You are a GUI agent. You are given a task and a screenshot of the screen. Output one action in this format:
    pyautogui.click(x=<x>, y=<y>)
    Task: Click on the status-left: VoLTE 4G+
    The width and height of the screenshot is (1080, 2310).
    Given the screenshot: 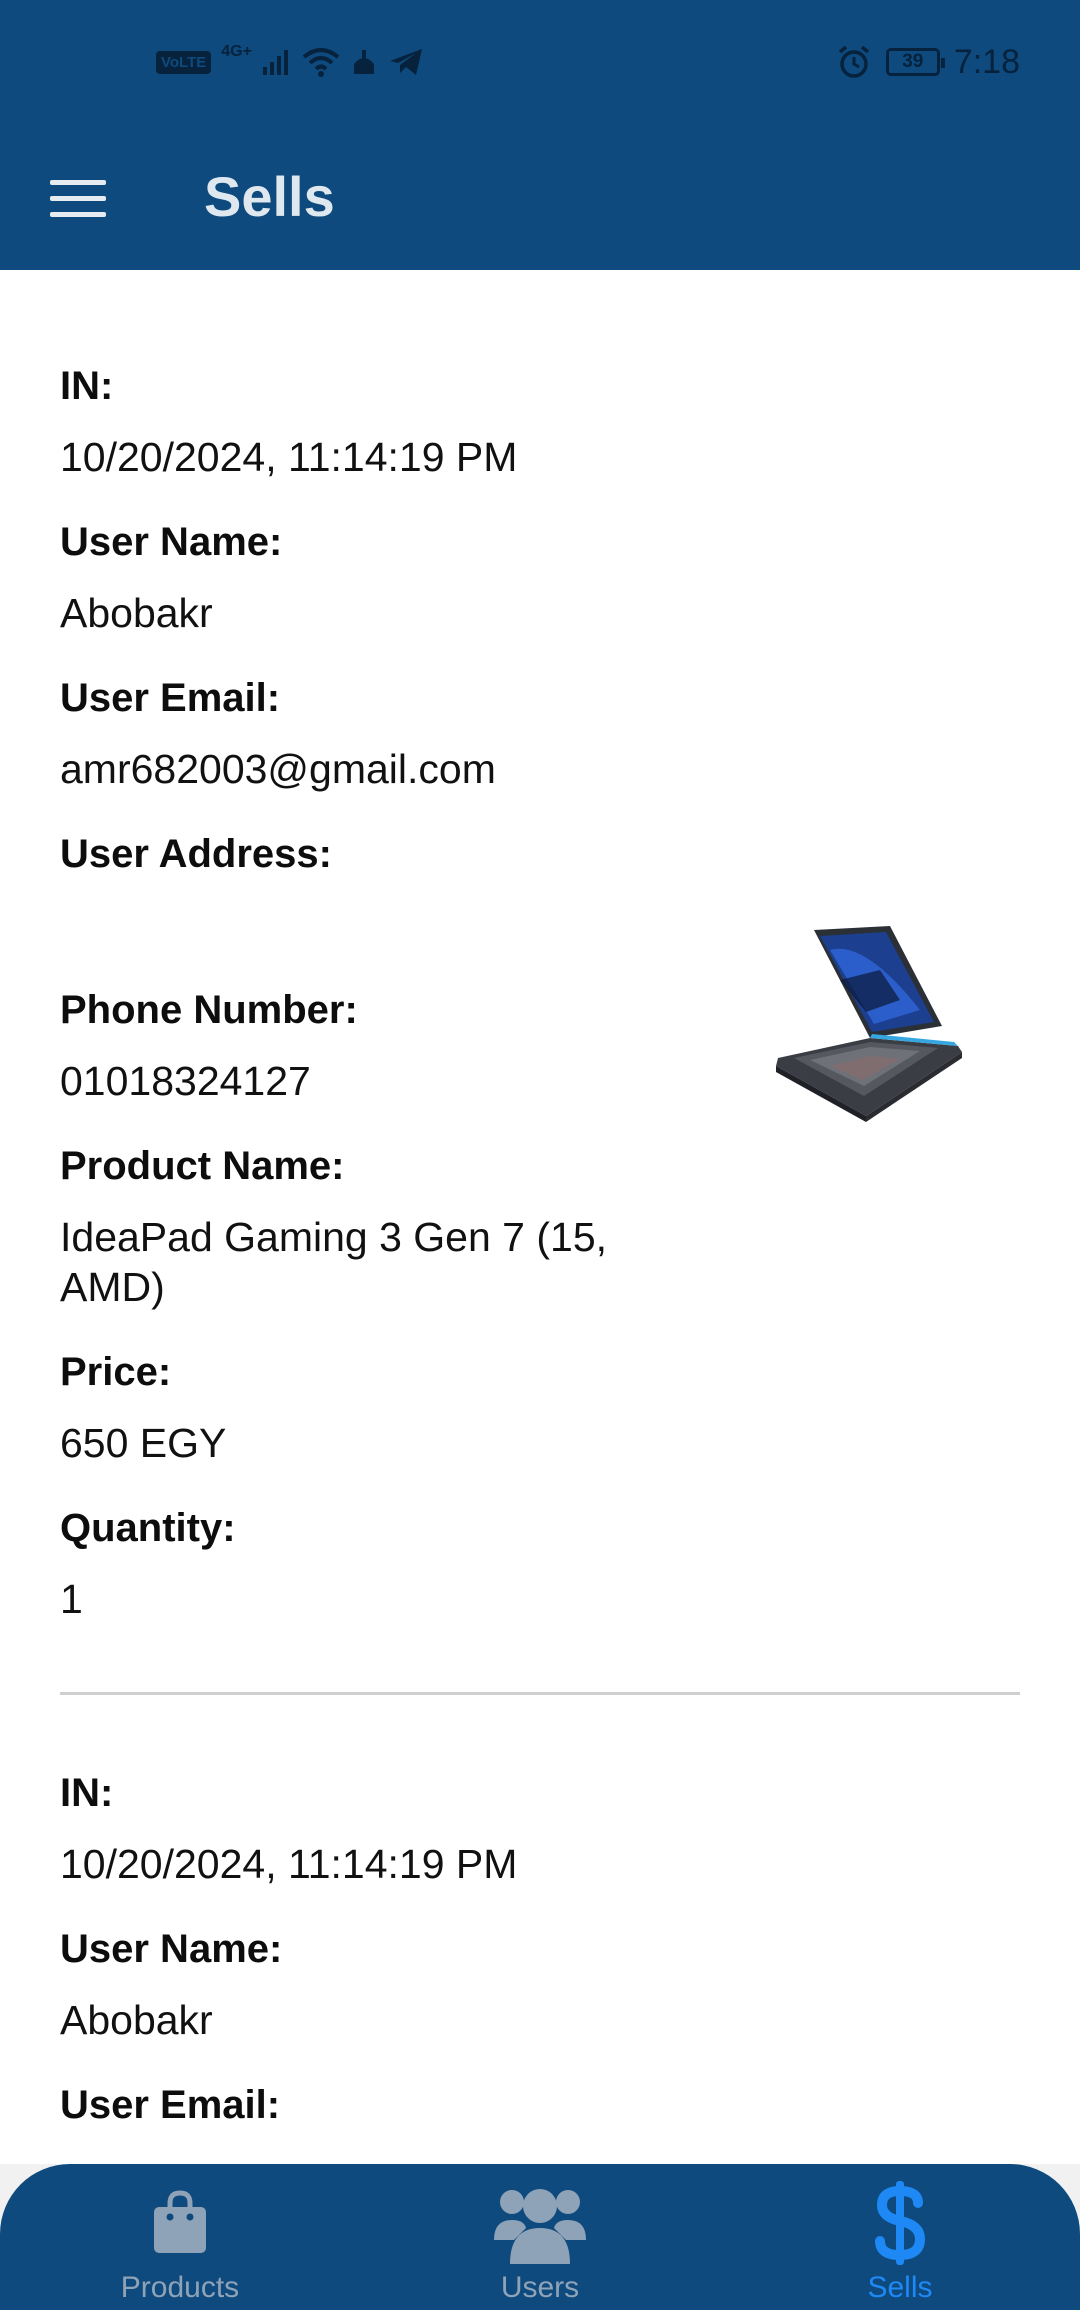 What is the action you would take?
    pyautogui.click(x=290, y=62)
    